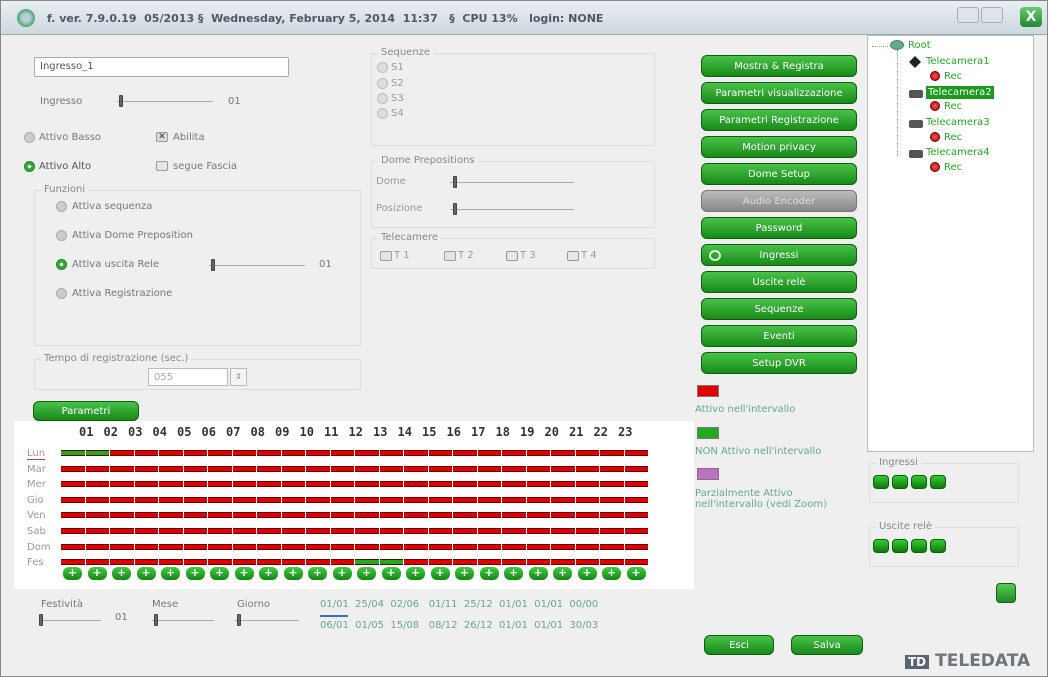  I want to click on attiva-sequenza-radio, so click(61, 206).